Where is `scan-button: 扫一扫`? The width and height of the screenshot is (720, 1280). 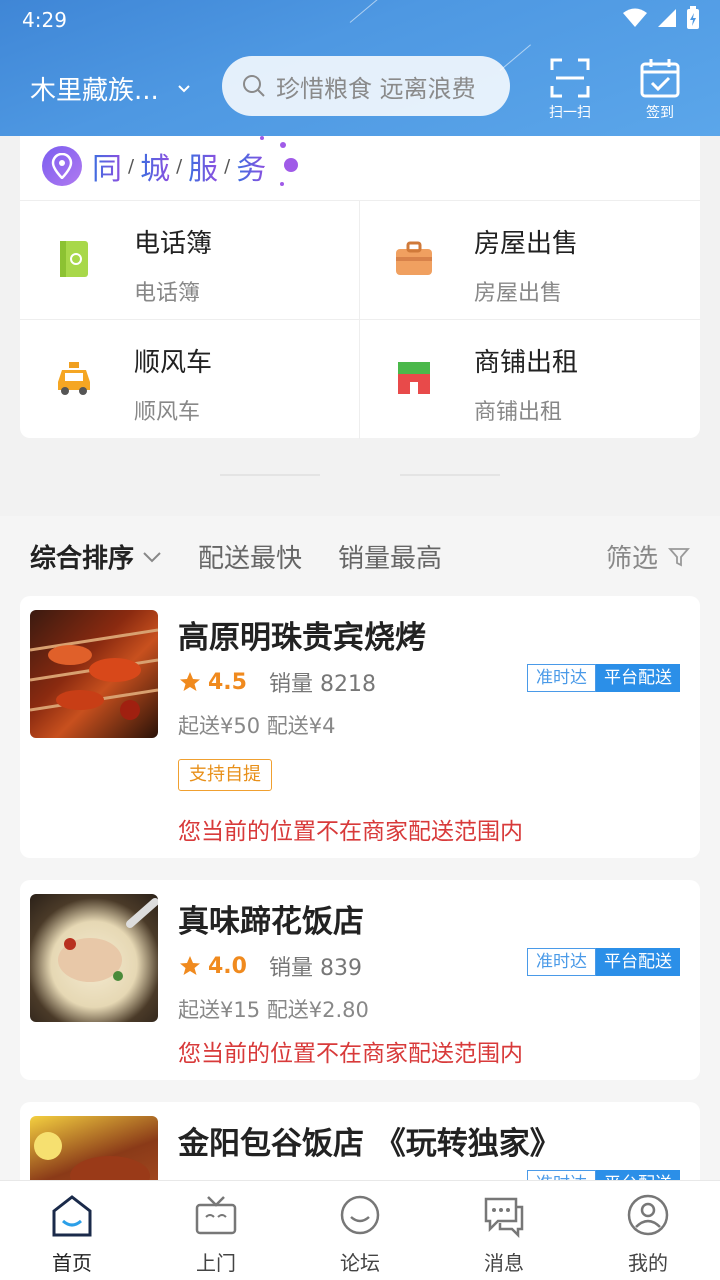 scan-button: 扫一扫 is located at coordinates (570, 88).